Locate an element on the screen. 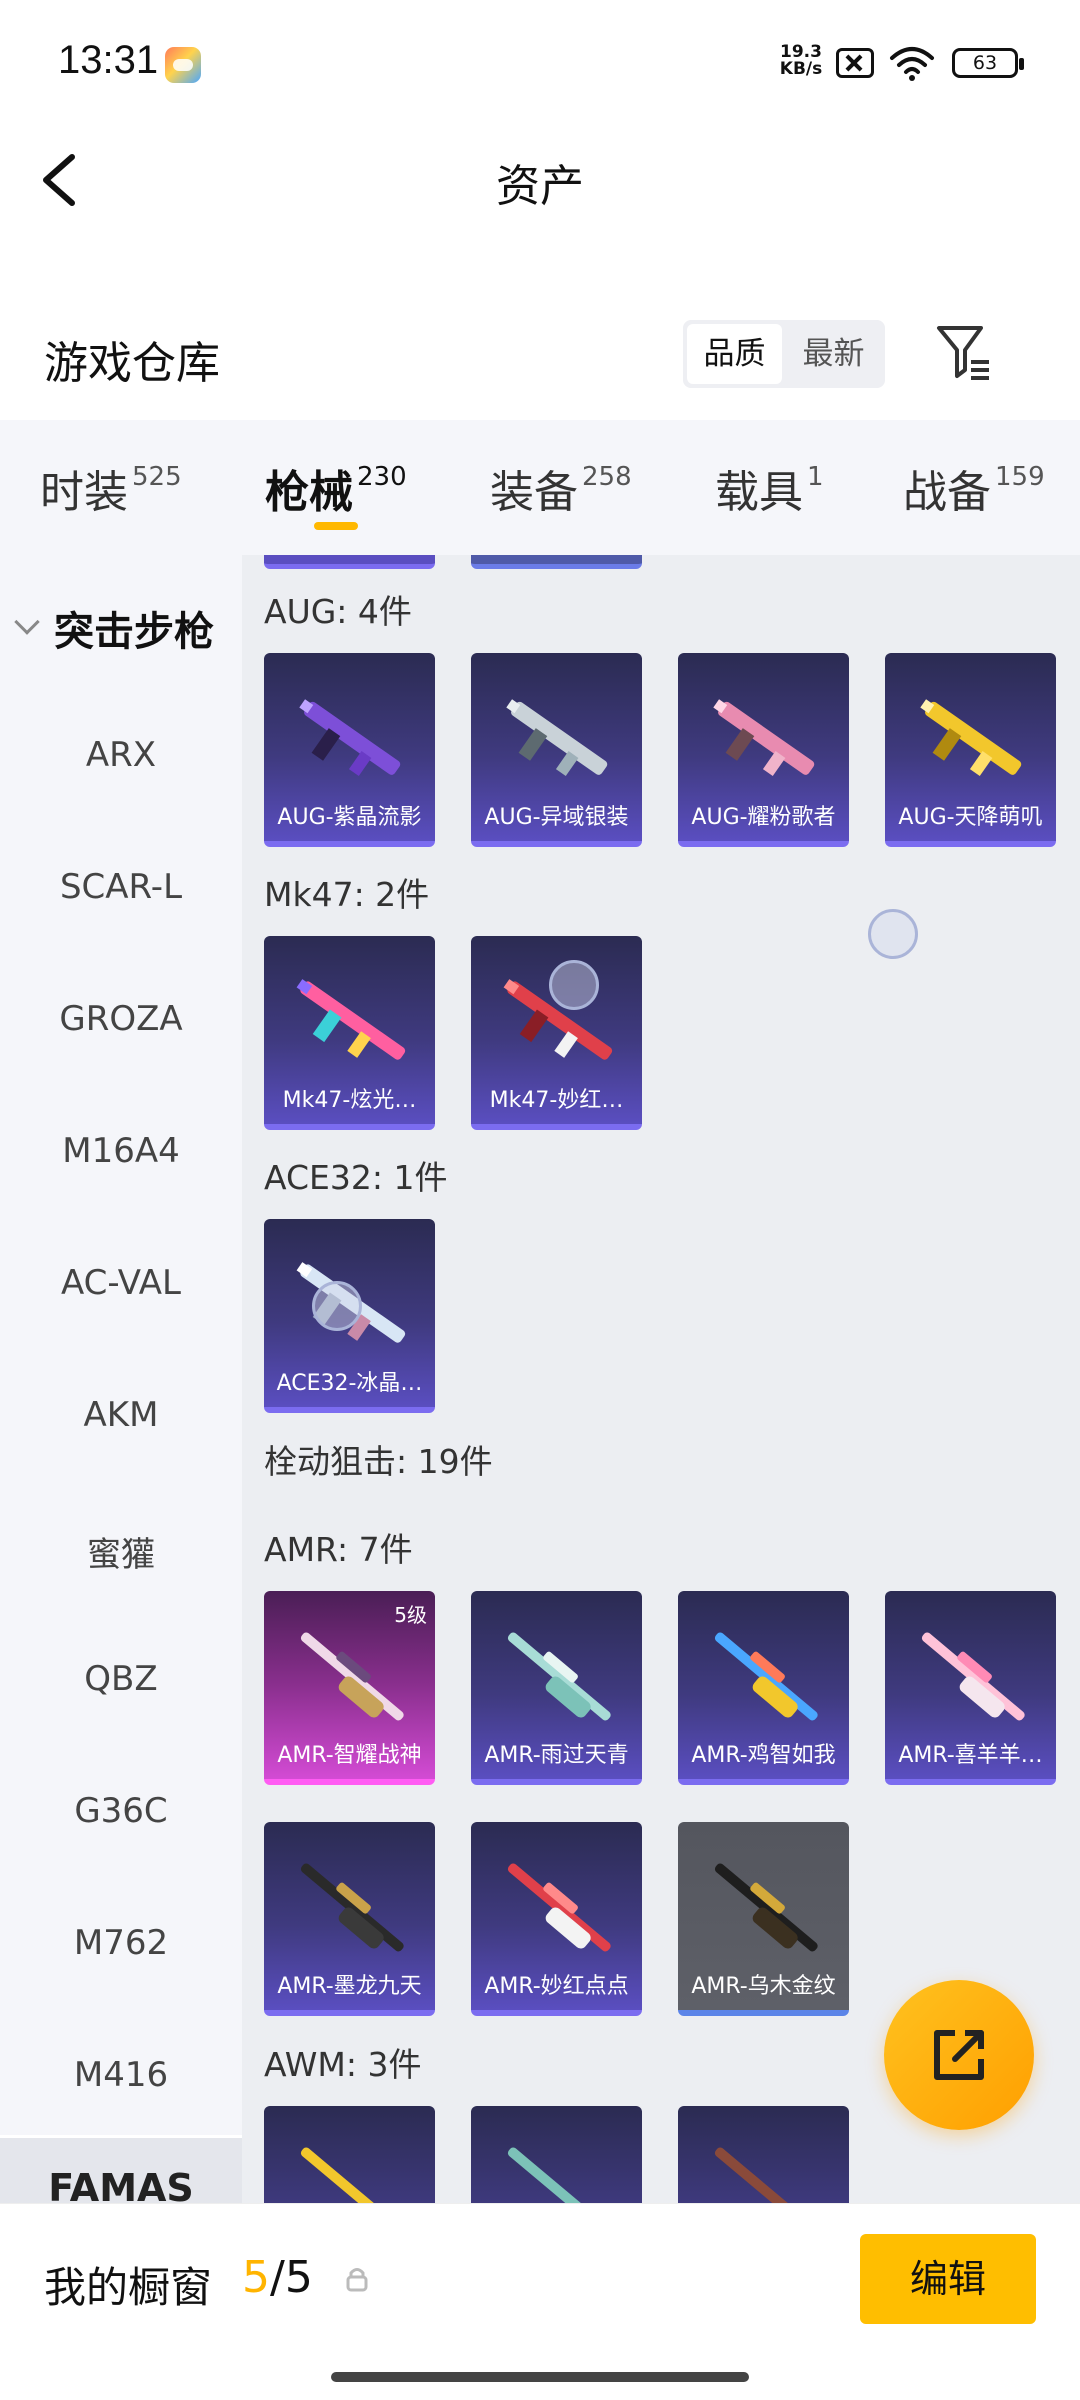 This screenshot has width=1080, height=2400. sort-by-quality-button: 品质 is located at coordinates (734, 354).